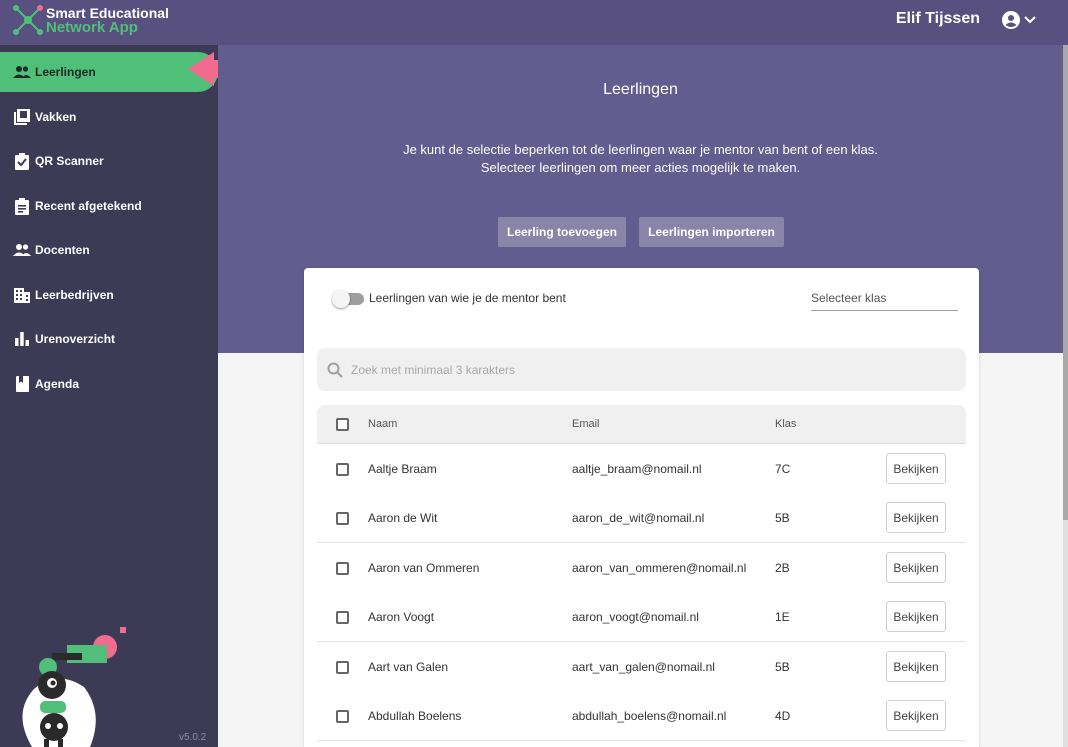 The image size is (1068, 747). I want to click on sidebar-item-label: Urenoverzicht, so click(75, 339).